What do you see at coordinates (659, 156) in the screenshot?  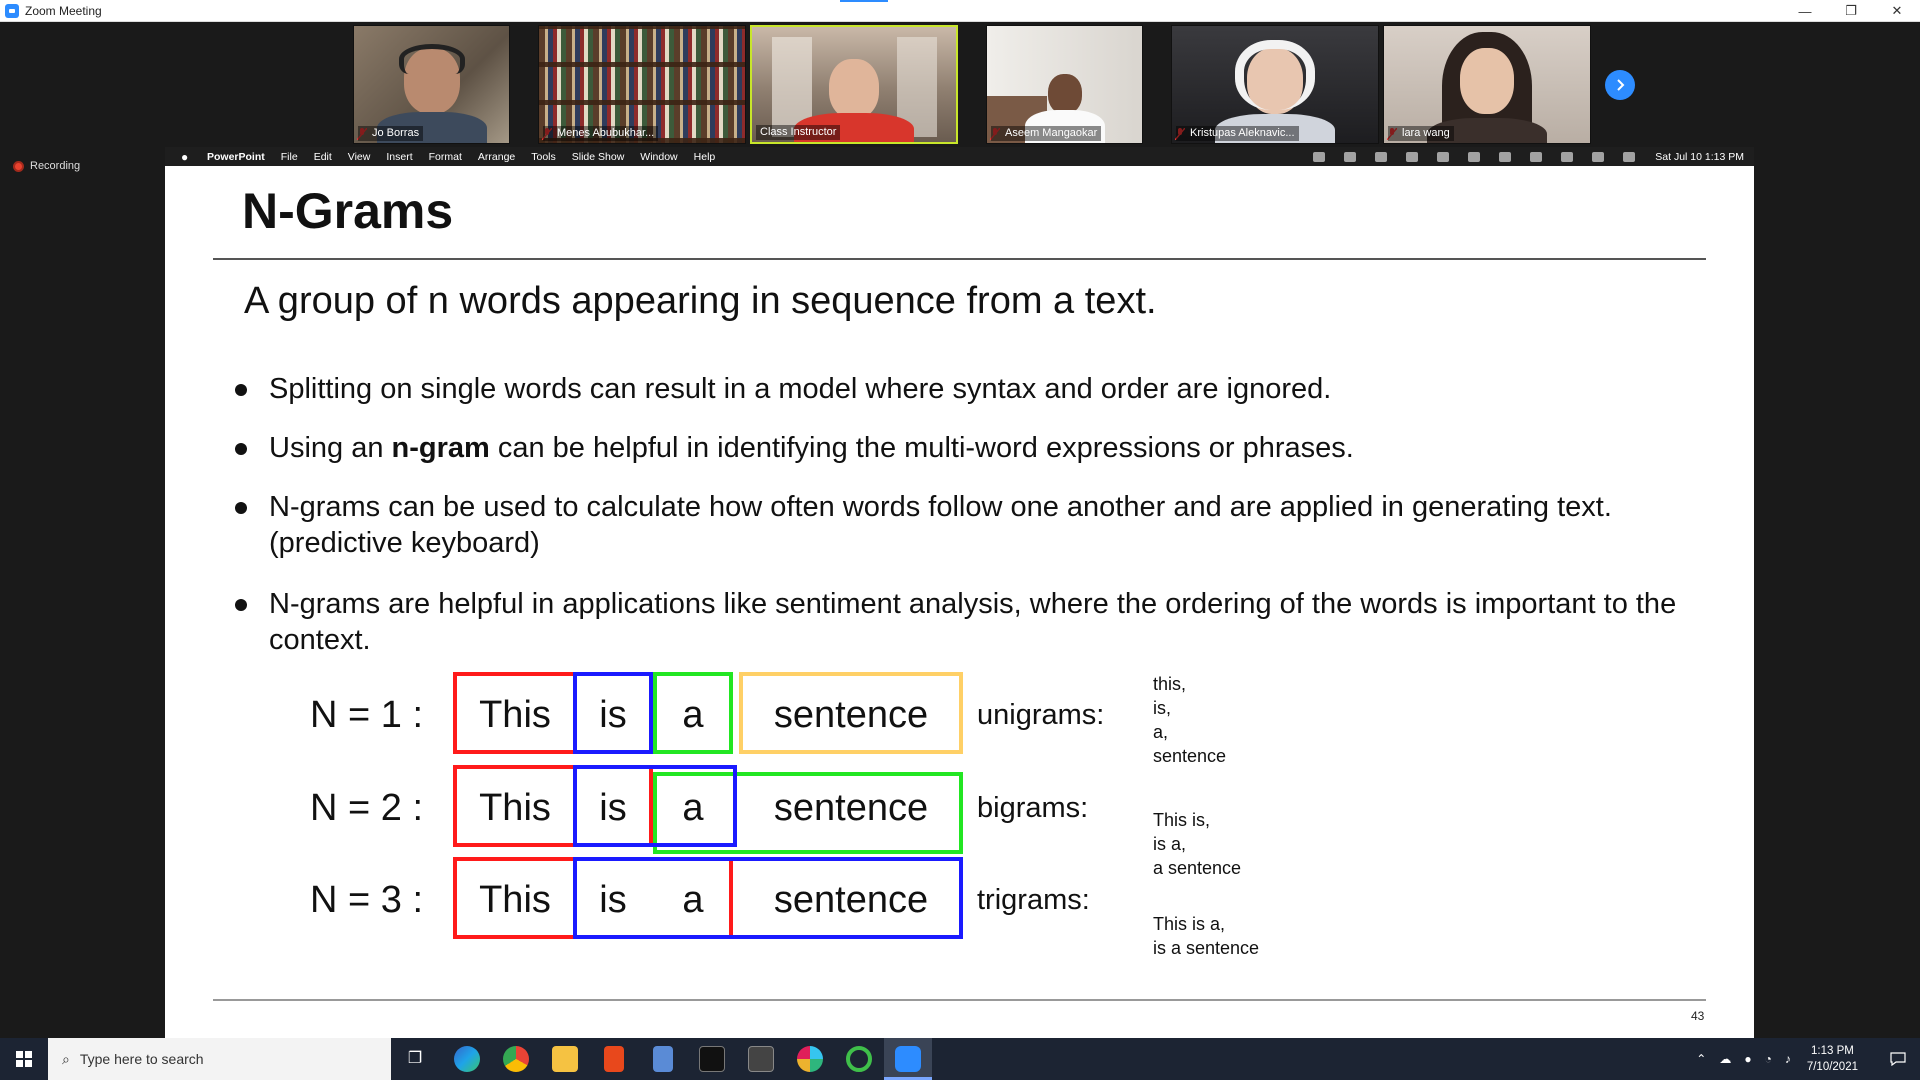 I see `menu-window: Window` at bounding box center [659, 156].